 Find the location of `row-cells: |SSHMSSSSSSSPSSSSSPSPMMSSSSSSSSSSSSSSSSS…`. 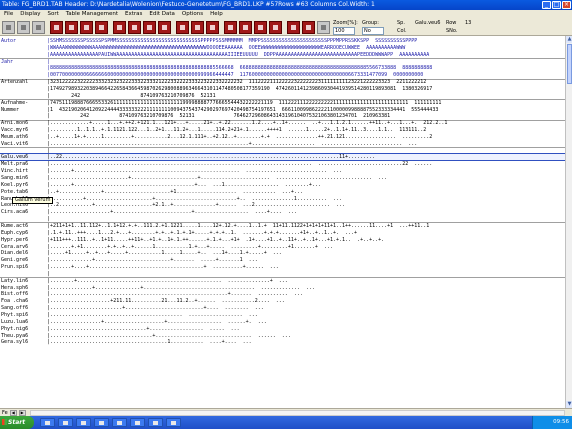

row-cells: |SSHMSSSSSSSPSSSSSPSPMMSSSSSSSSSSSSSSSSS… is located at coordinates (306, 41).